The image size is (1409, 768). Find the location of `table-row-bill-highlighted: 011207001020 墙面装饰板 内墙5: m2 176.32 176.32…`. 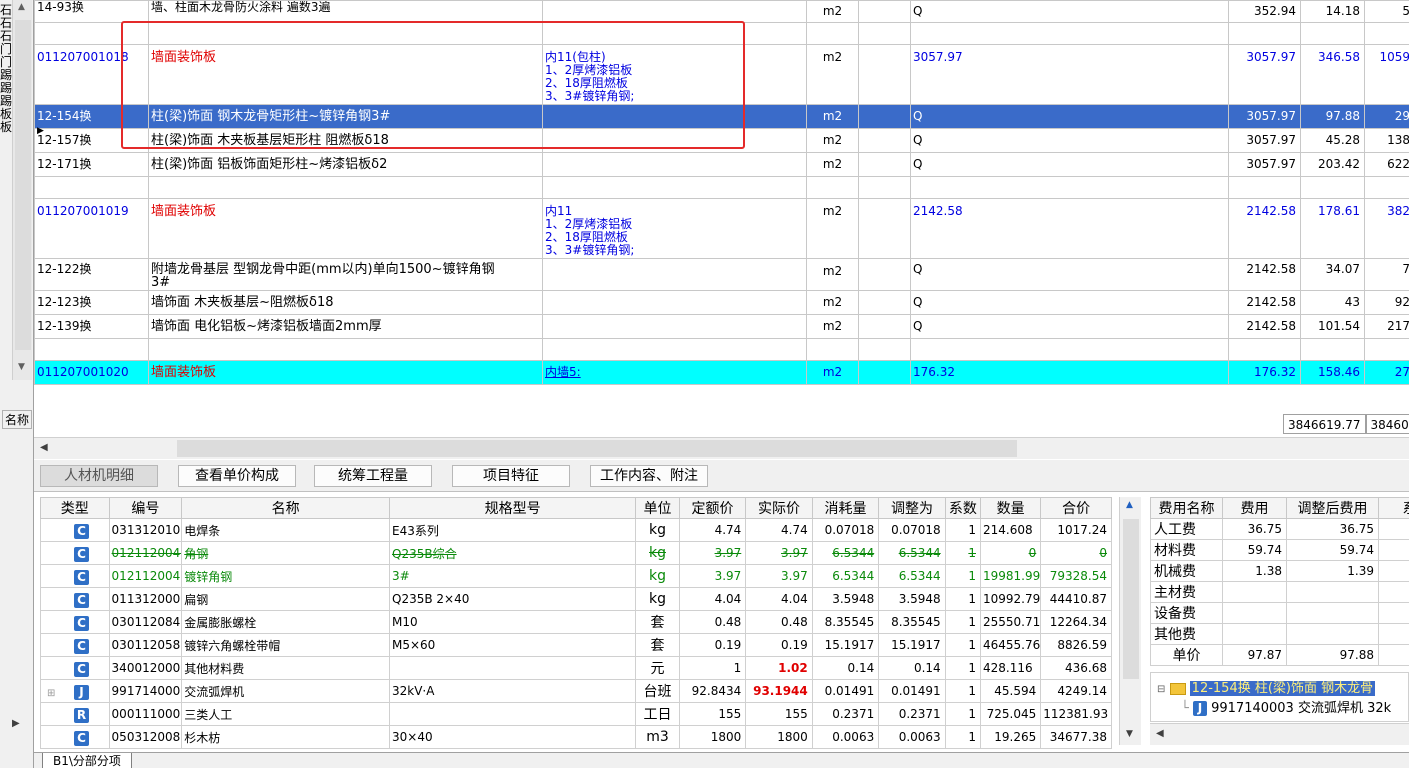

table-row-bill-highlighted: 011207001020 墙面装饰板 内墙5: m2 176.32 176.32… is located at coordinates (721, 372).